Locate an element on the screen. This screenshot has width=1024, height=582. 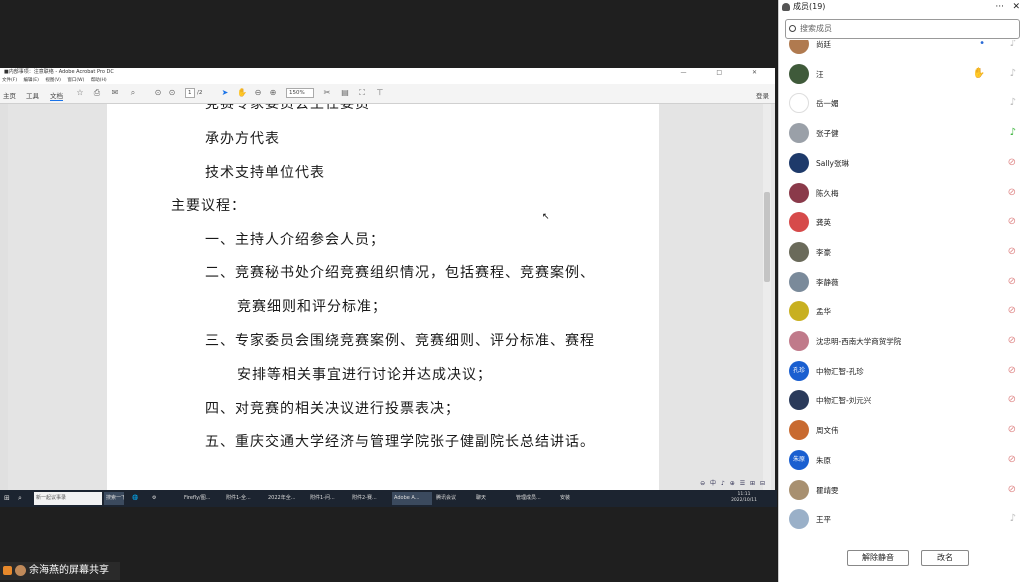
search-input: 搜索成员 is located at coordinates (902, 29).